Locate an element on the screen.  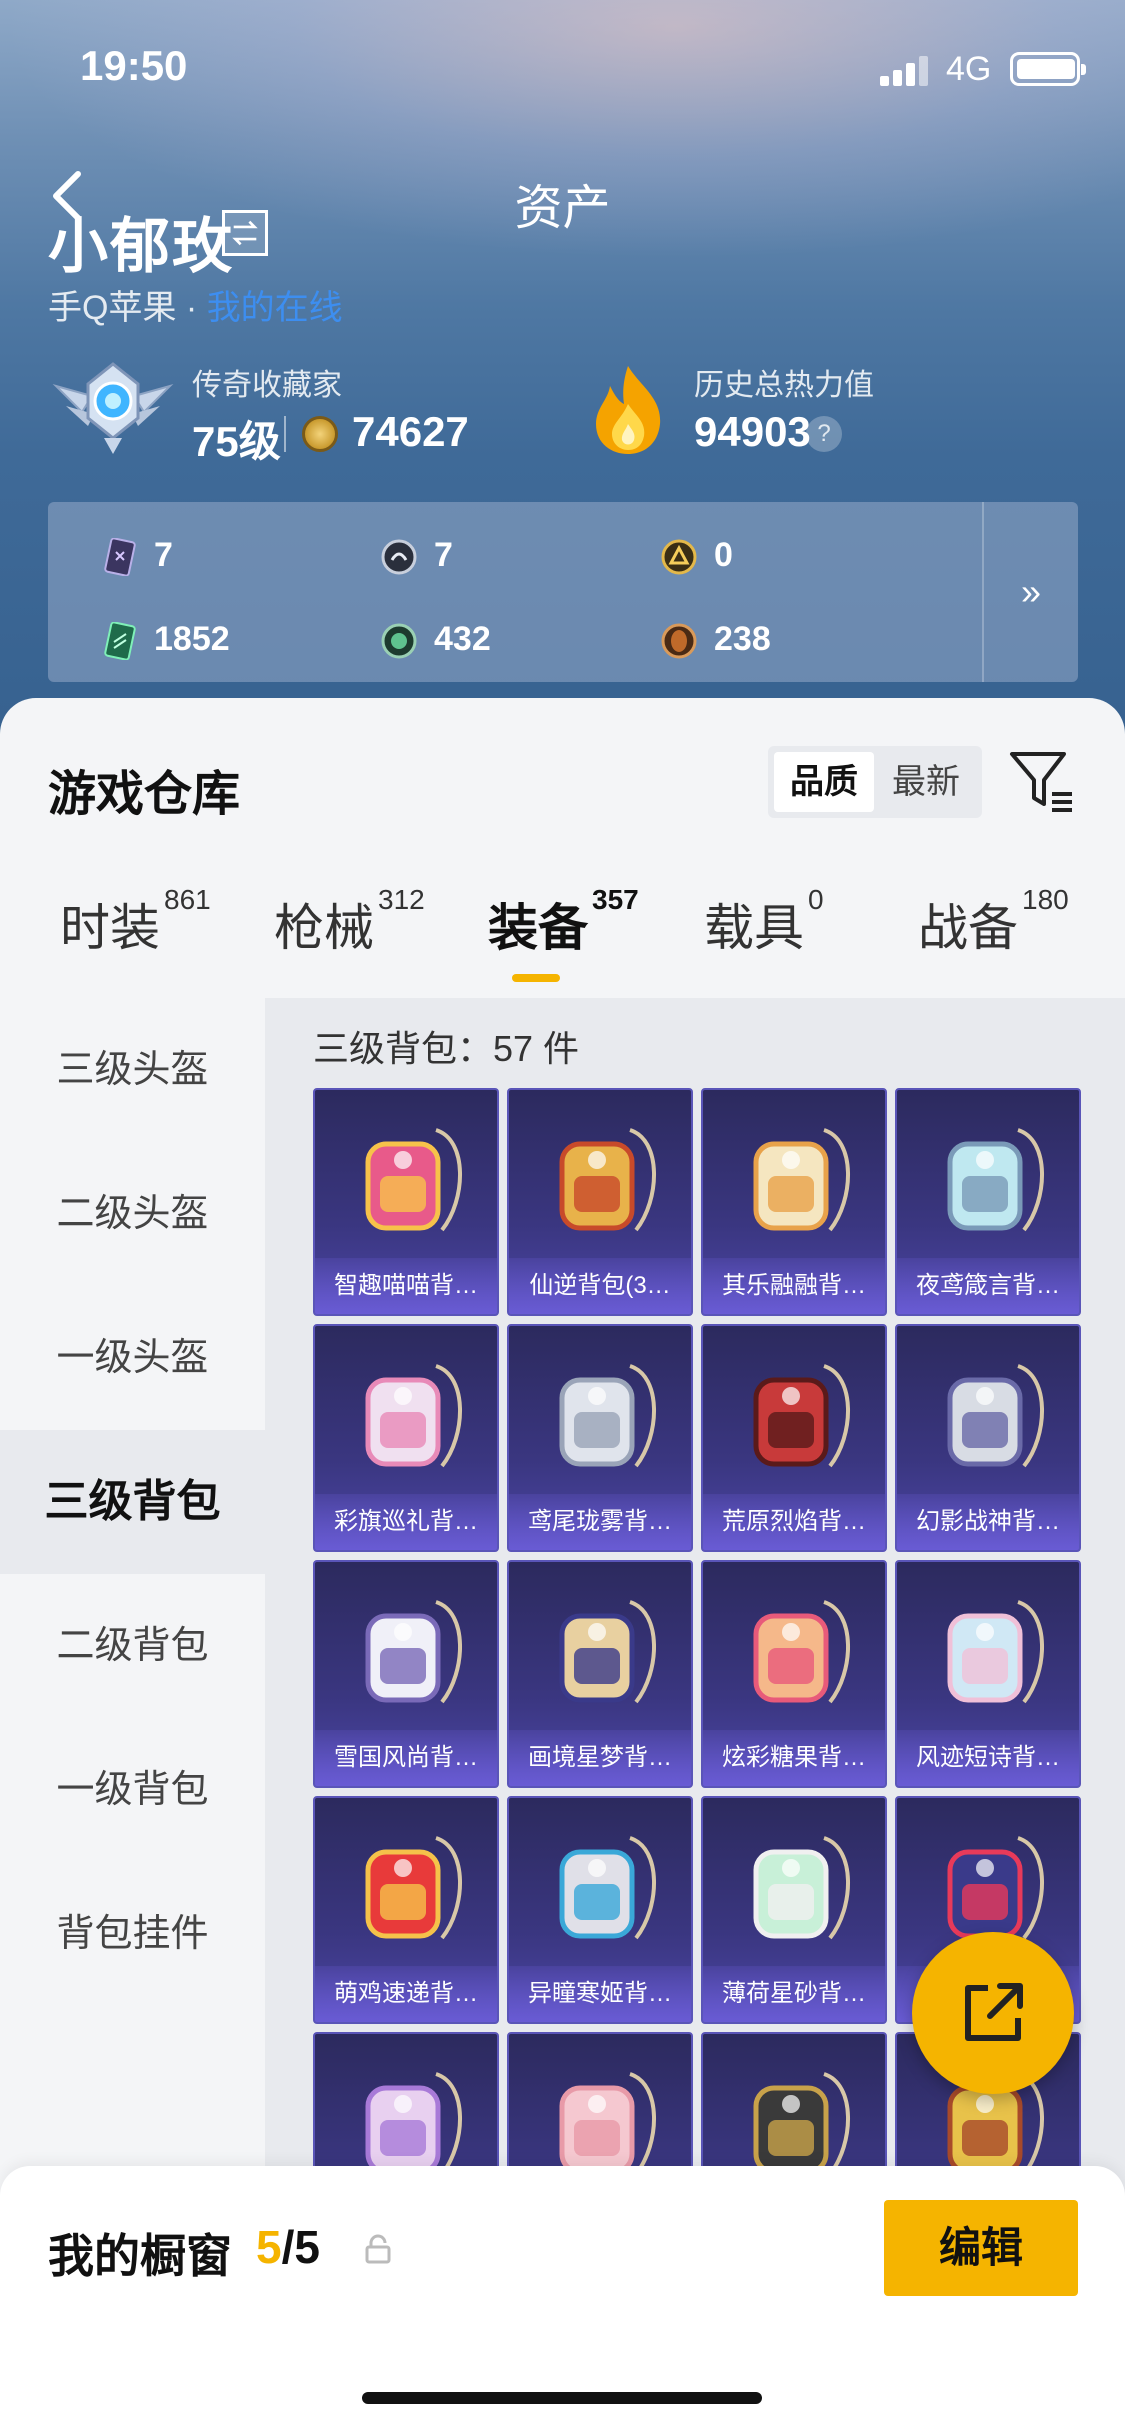
sort-quality-button: 品质 is located at coordinates (824, 782).